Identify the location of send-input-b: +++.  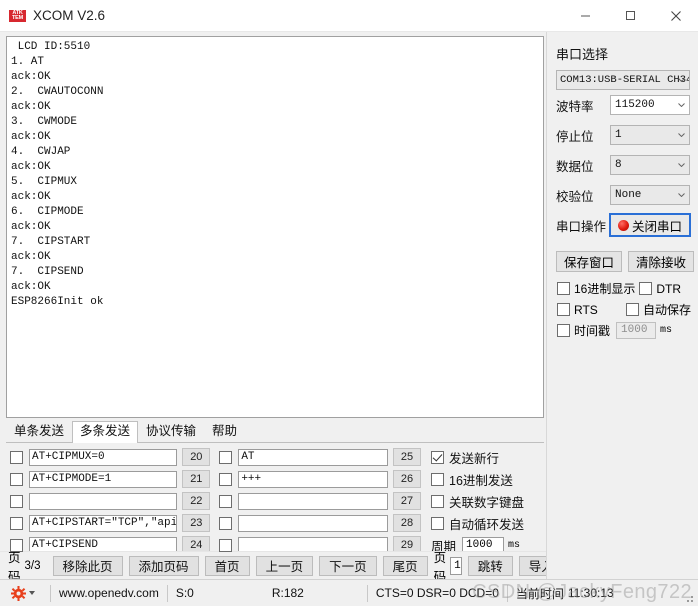
(313, 479).